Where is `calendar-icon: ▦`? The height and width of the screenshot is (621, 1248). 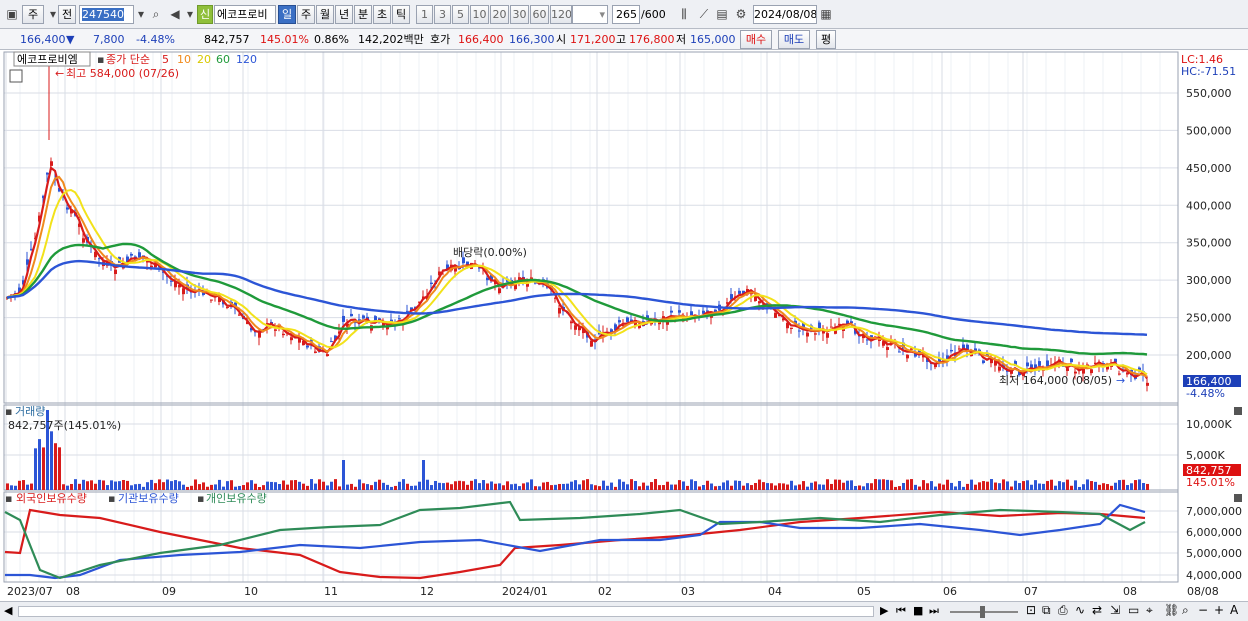
calendar-icon: ▦ is located at coordinates (826, 14).